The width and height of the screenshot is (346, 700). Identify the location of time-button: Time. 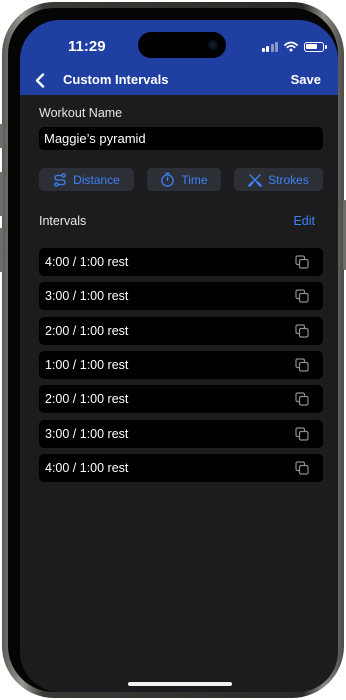
(184, 179).